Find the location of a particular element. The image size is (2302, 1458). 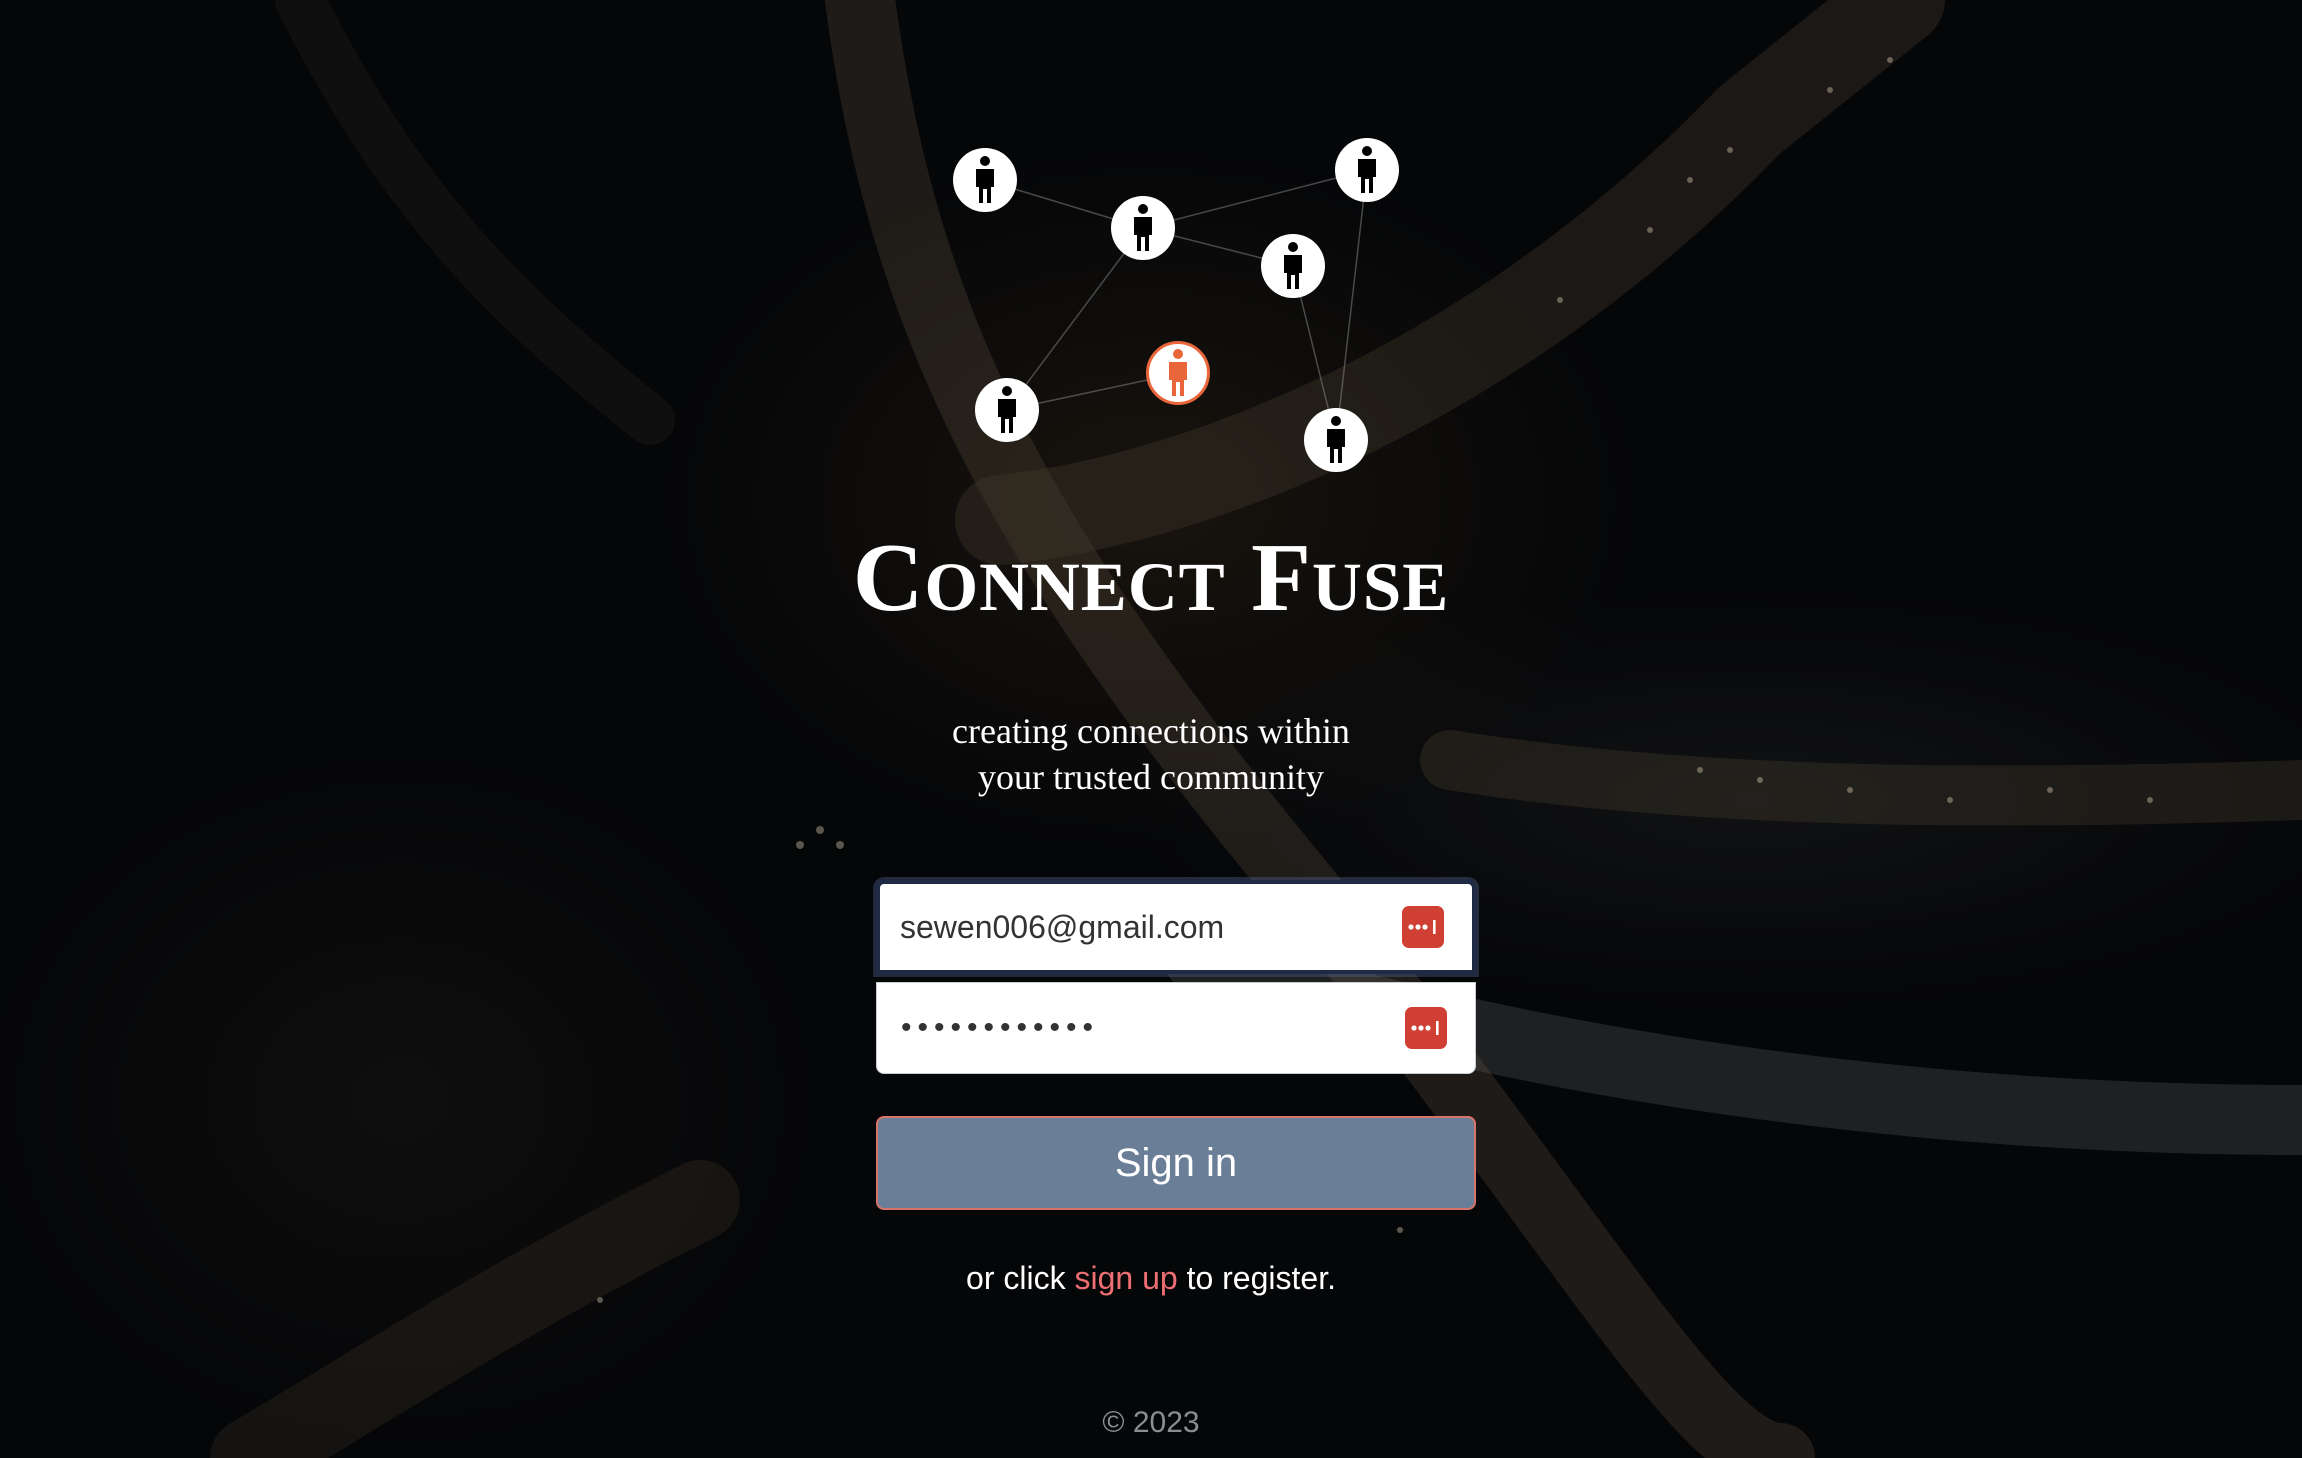

email-field-container is located at coordinates (1176, 927).